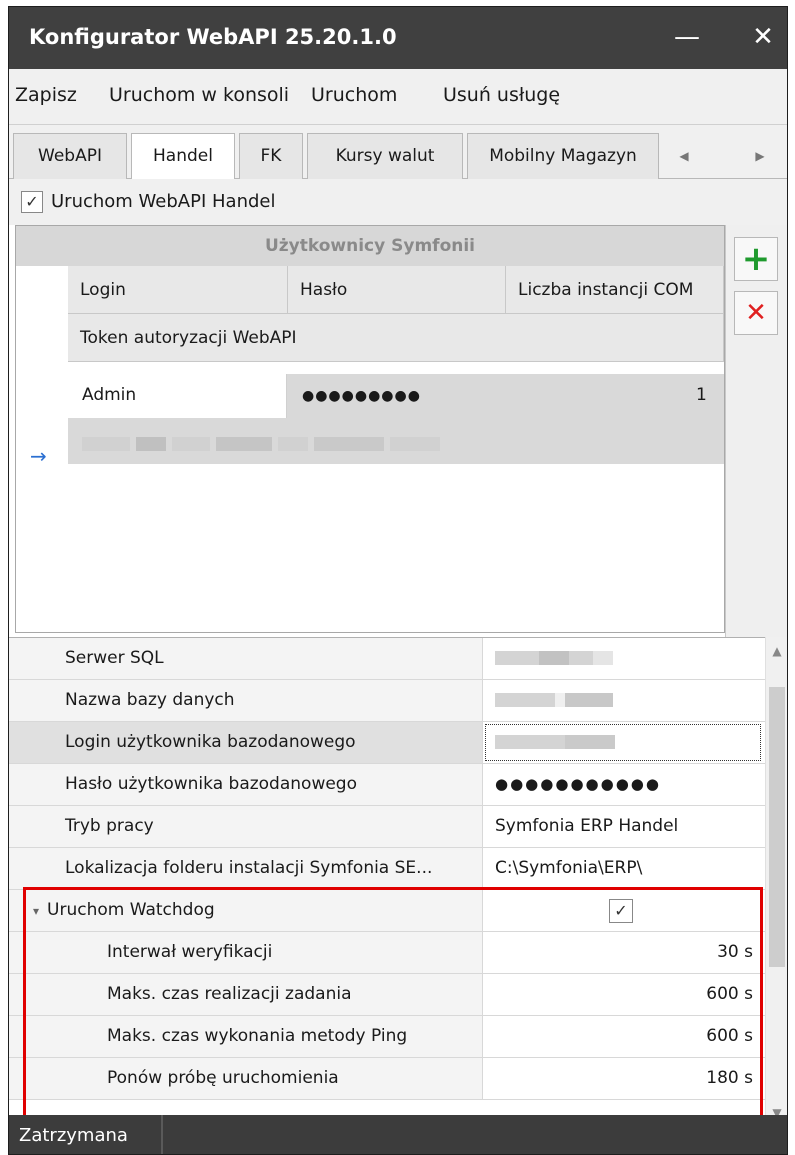 The height and width of the screenshot is (1155, 795). Describe the element at coordinates (624, 784) in the screenshot. I see `property-value: ●●●●●●●●●●●` at that location.